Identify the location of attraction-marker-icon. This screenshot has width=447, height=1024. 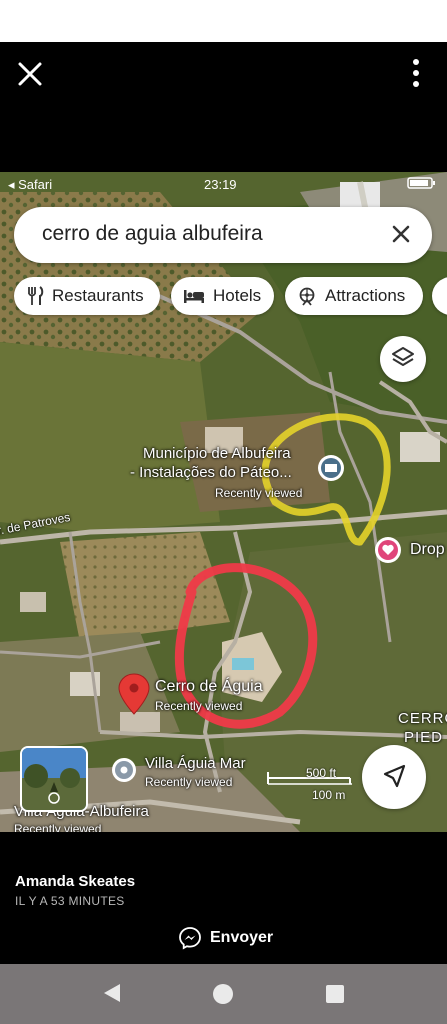
(331, 468).